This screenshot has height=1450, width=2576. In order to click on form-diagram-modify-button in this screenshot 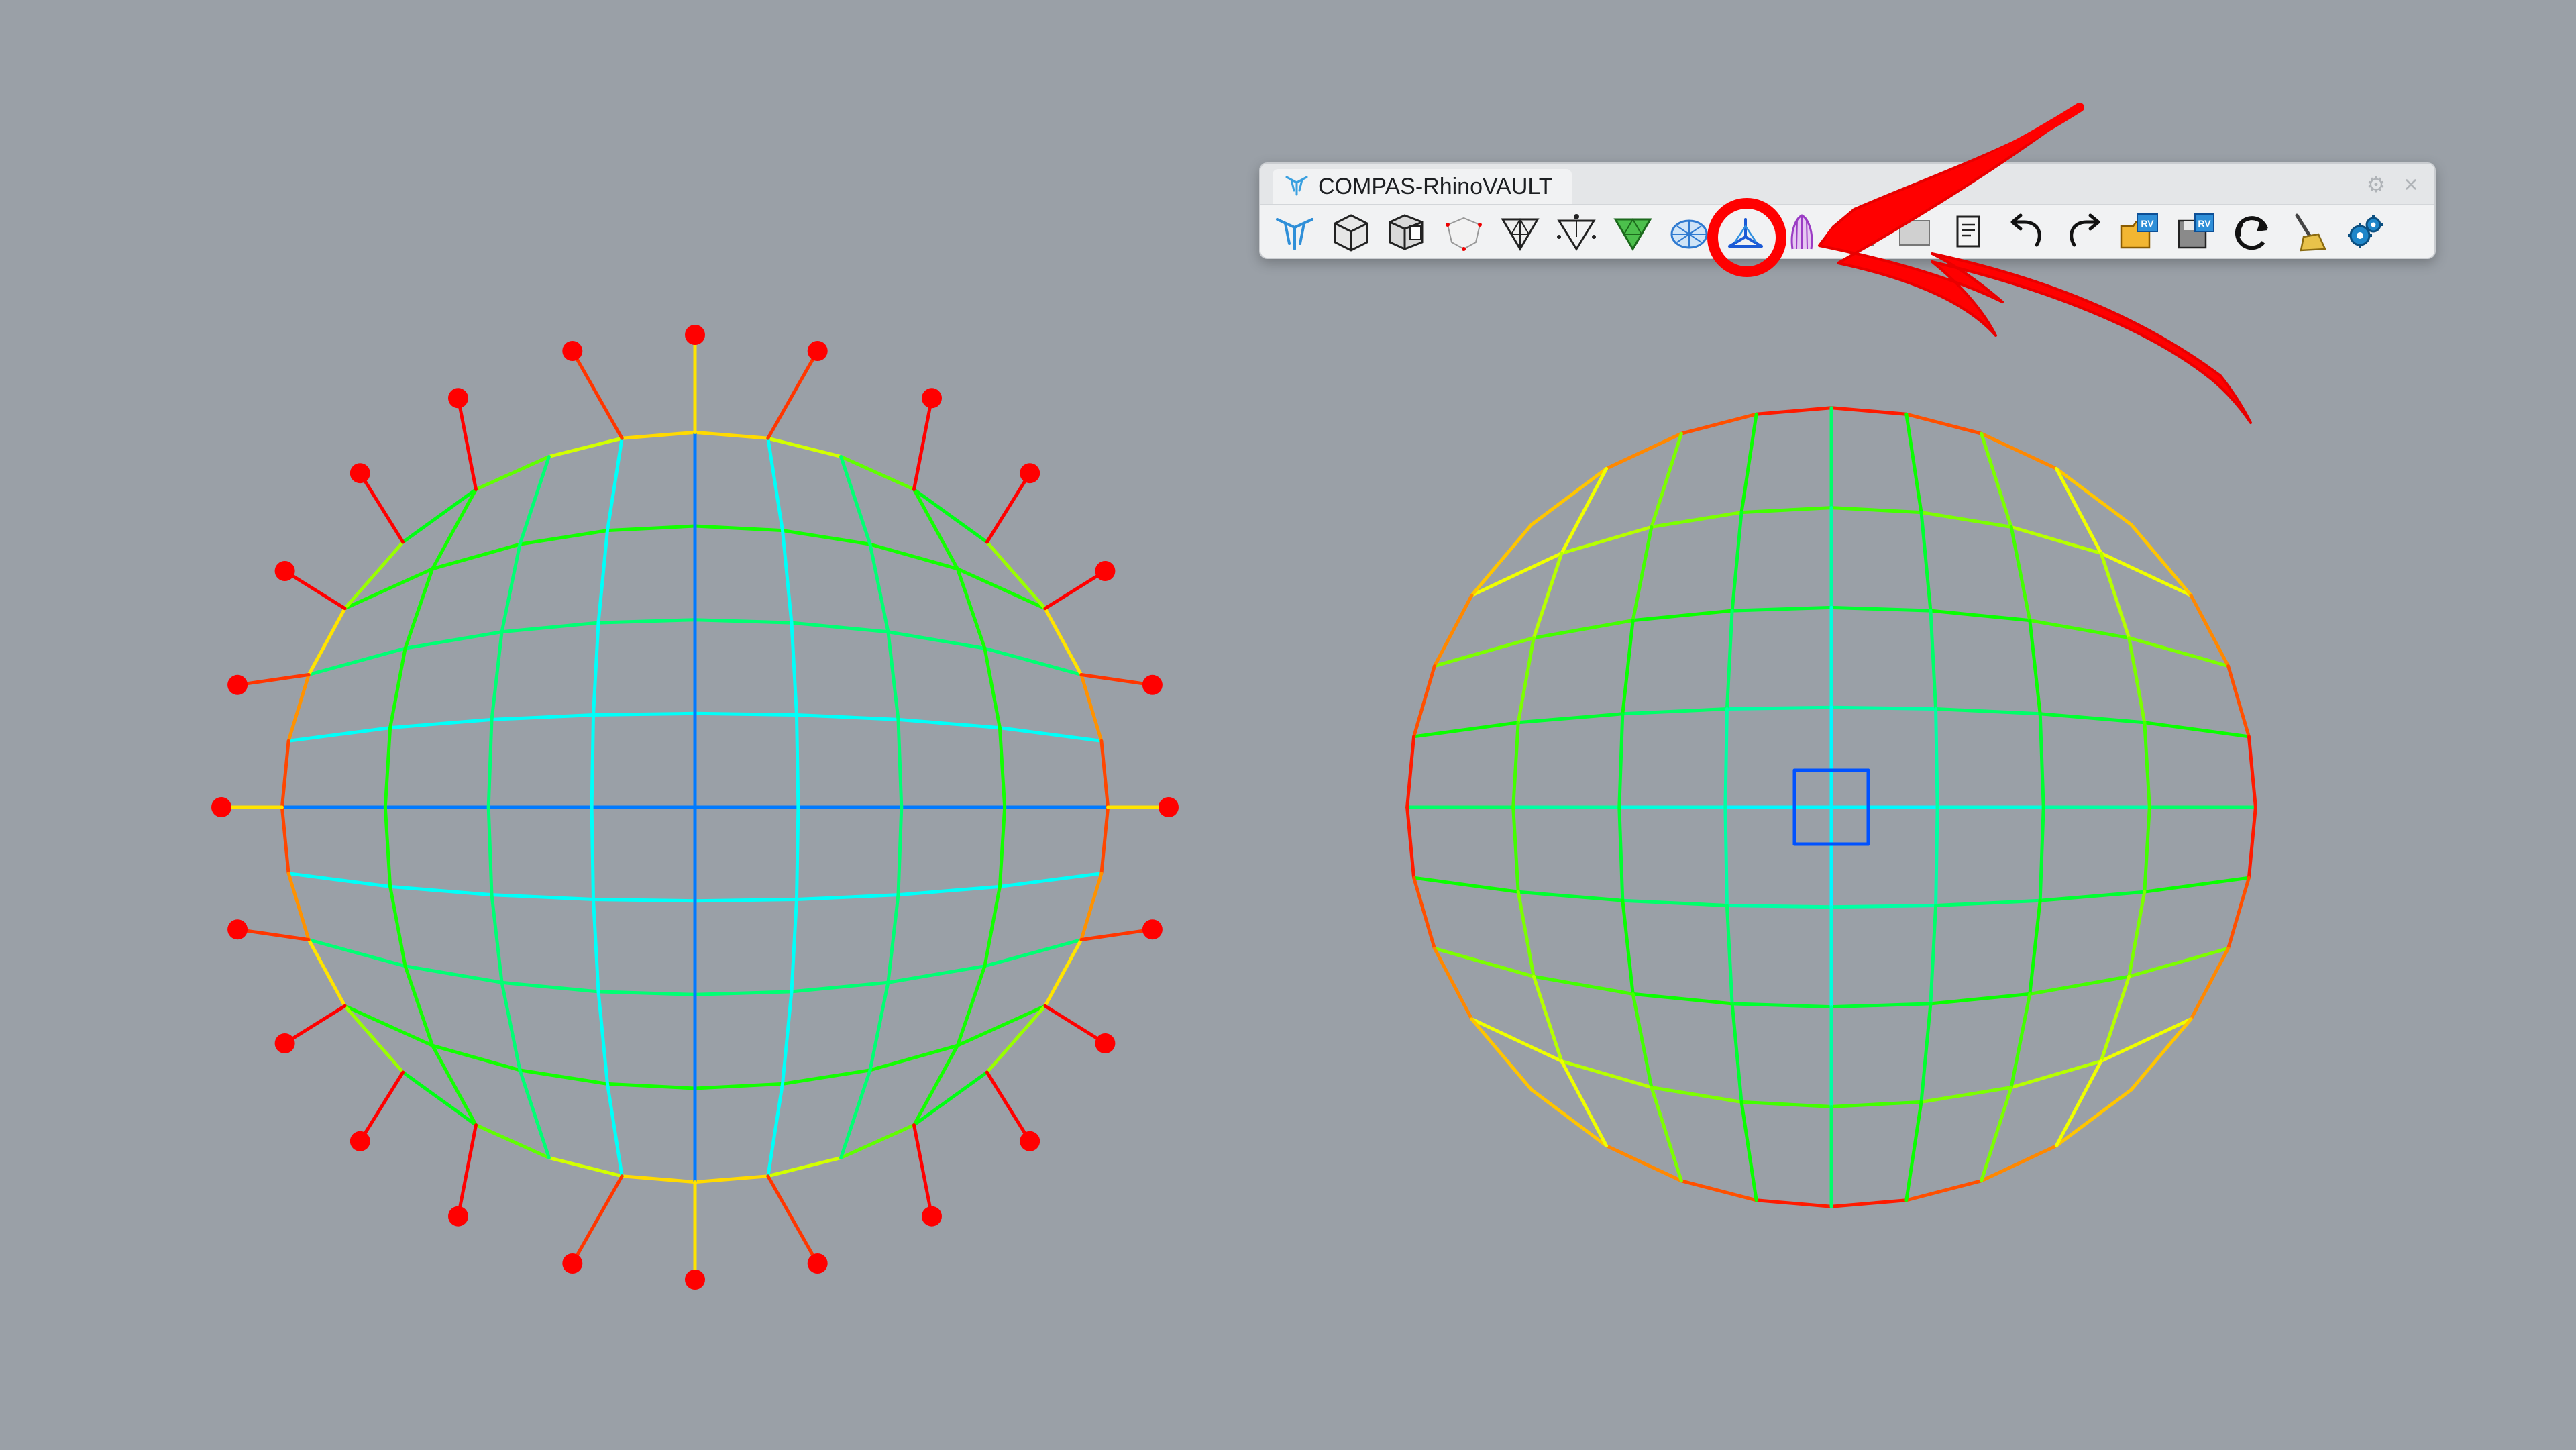, I will do `click(1520, 233)`.